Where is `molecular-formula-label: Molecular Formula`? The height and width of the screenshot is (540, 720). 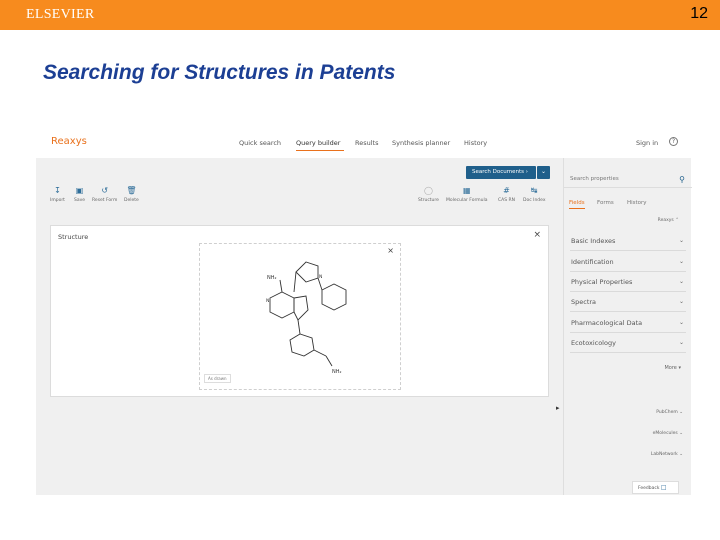
molecular-formula-label: Molecular Formula is located at coordinates (467, 200).